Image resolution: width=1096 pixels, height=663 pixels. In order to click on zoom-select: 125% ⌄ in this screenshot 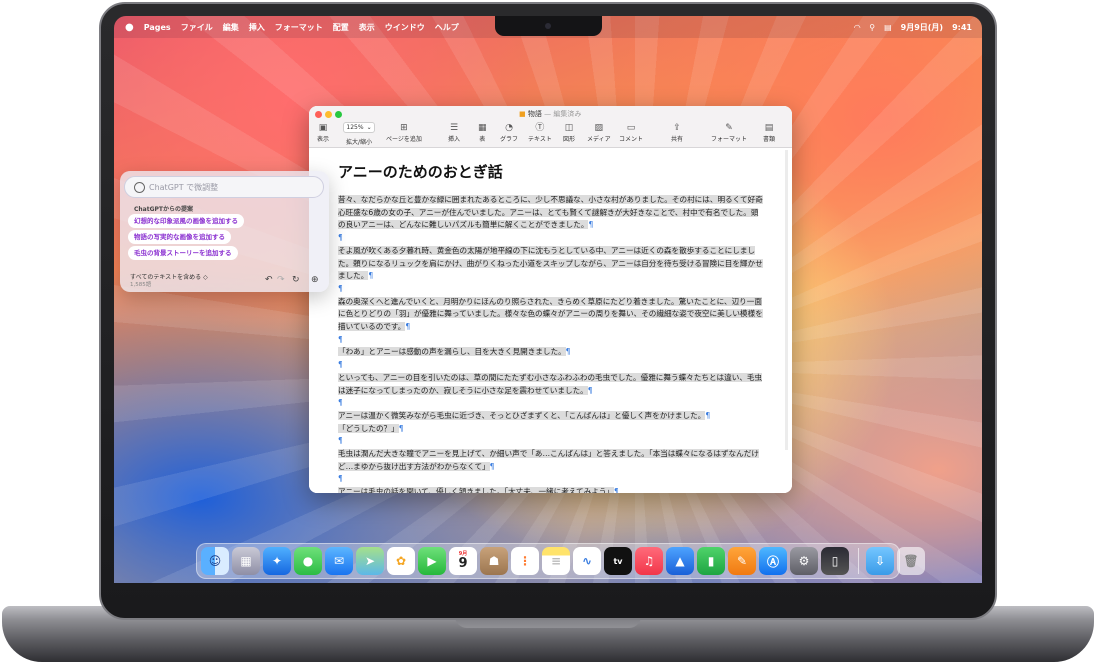, I will do `click(359, 127)`.